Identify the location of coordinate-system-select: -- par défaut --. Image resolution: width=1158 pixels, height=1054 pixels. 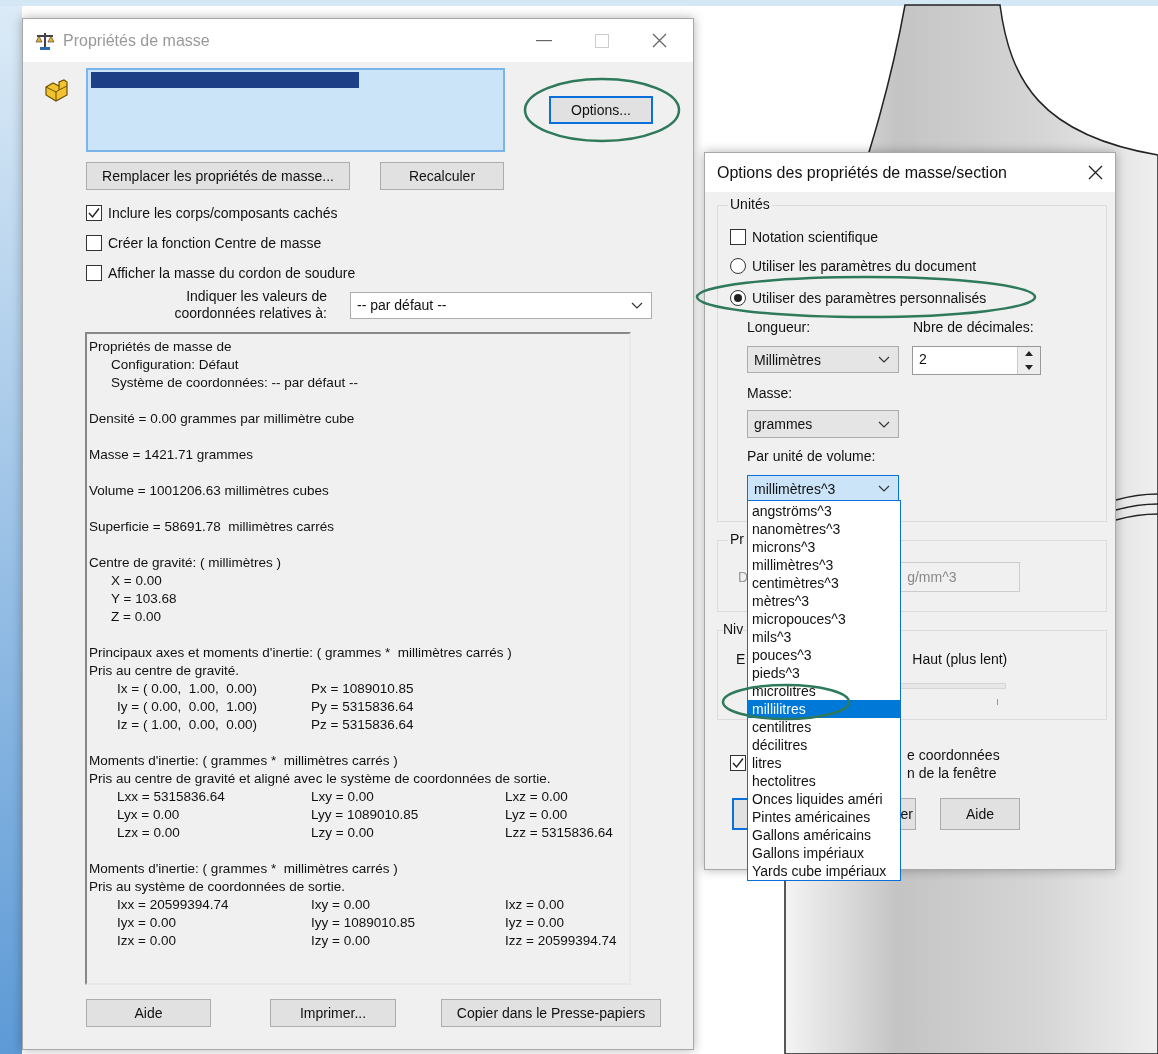
(501, 305).